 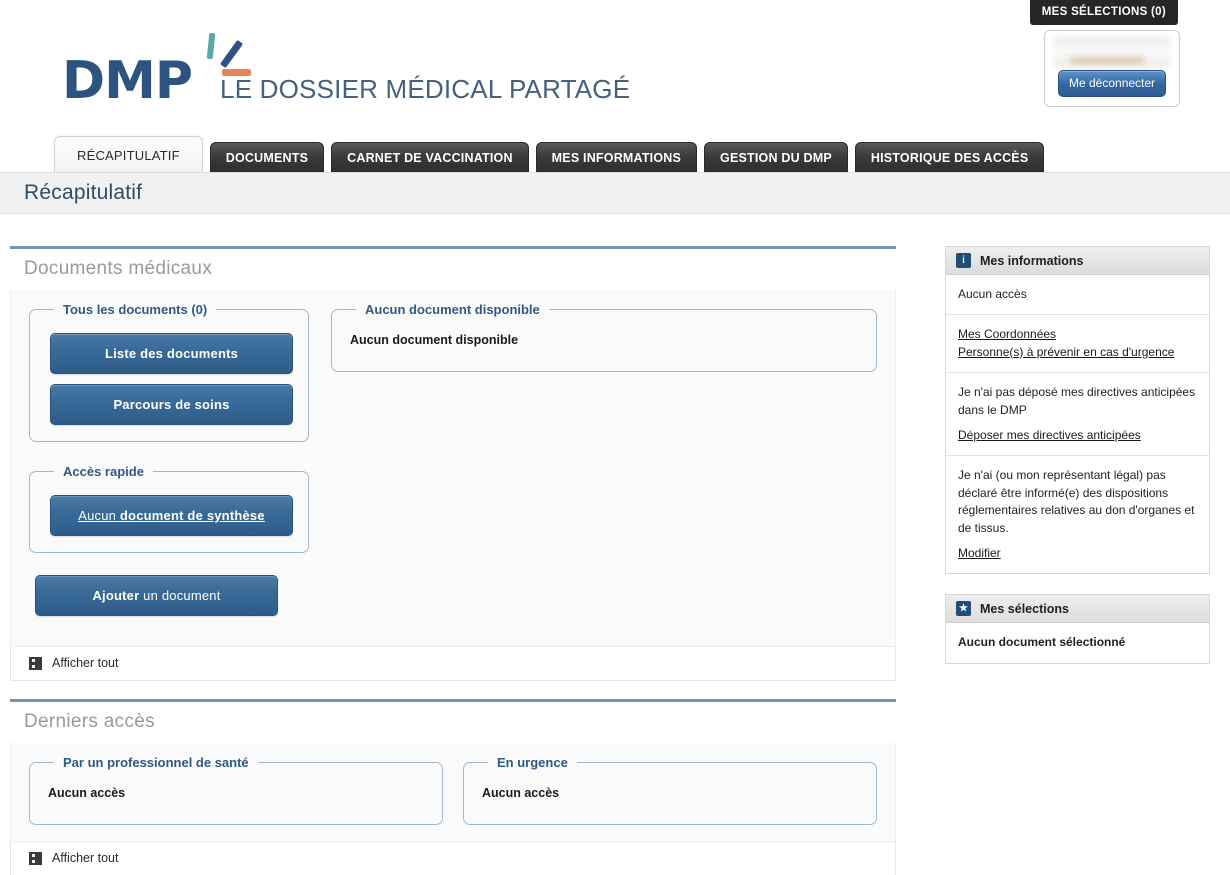 What do you see at coordinates (1077, 609) in the screenshot?
I see `widget-mes-selections-header: ★ Mes sélections` at bounding box center [1077, 609].